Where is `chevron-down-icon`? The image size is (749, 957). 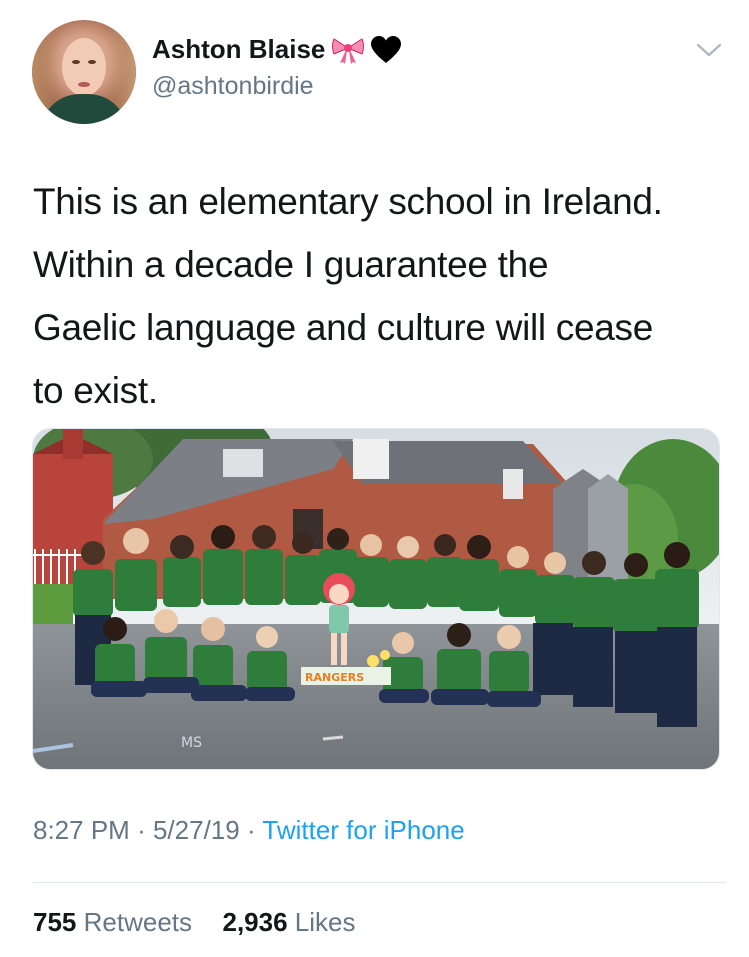 chevron-down-icon is located at coordinates (709, 50).